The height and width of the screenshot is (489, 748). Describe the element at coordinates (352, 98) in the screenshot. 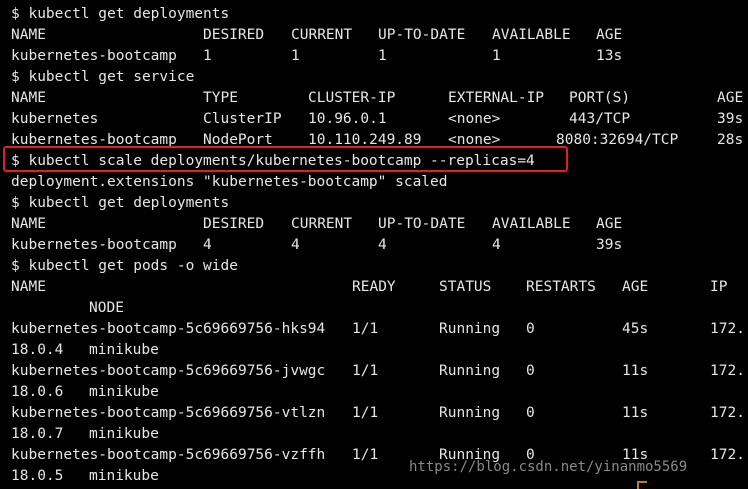

I see `header-cell: CLUSTER-IP` at that location.